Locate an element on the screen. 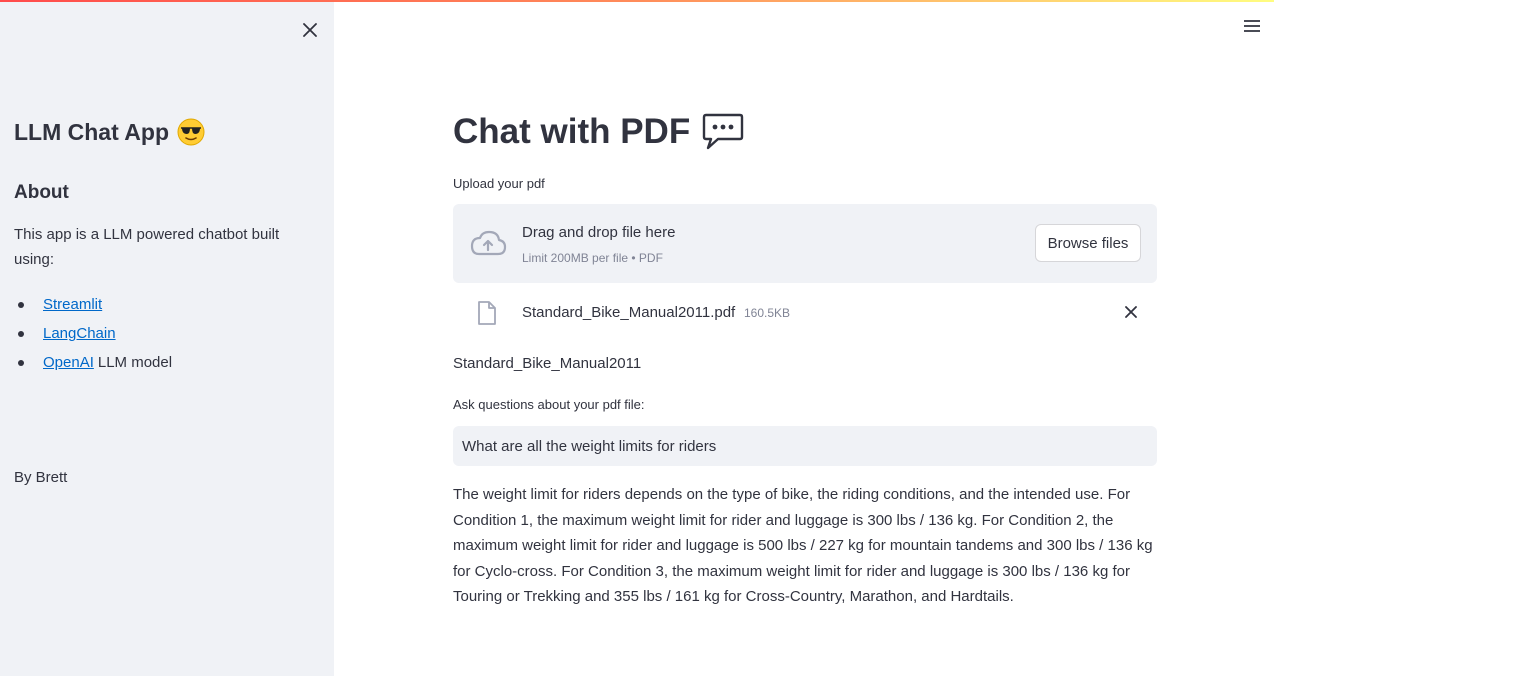 The height and width of the screenshot is (676, 1536). hamburger-menu-icon is located at coordinates (1252, 26).